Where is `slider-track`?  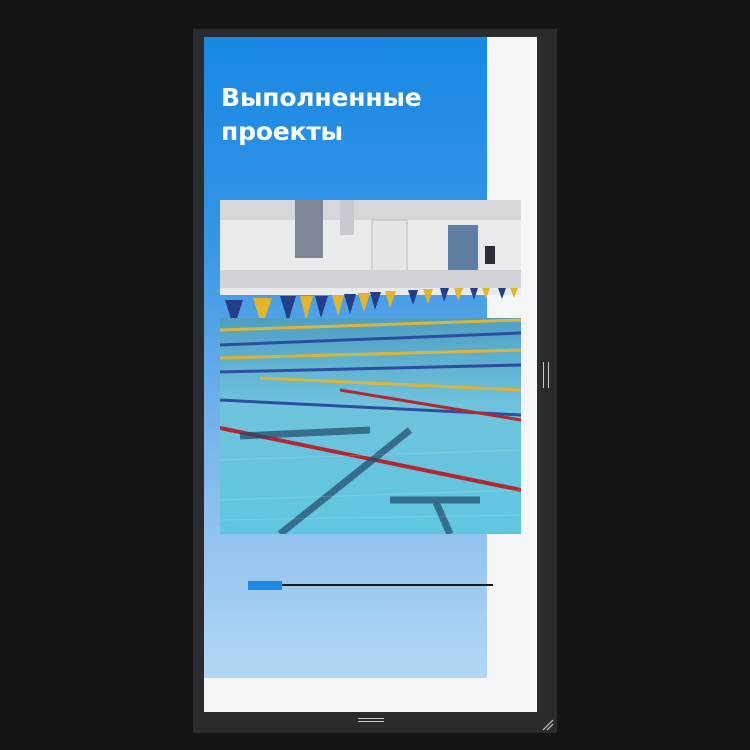
slider-track is located at coordinates (370, 585).